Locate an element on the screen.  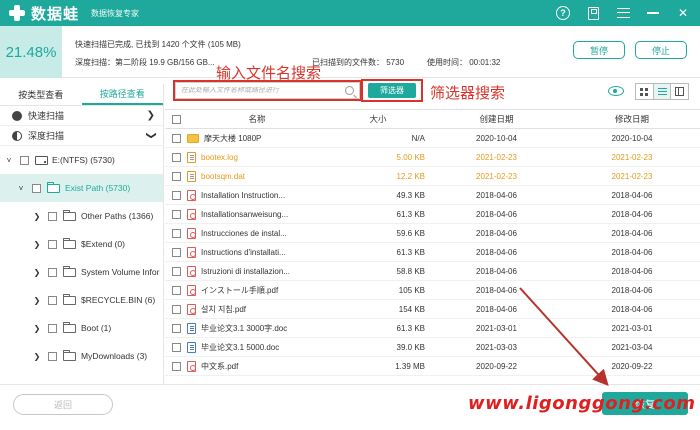
table-row: 中文系.pdf 1.39 MB 2020-09-22 2020-09-22 is located at coordinates (432, 366).